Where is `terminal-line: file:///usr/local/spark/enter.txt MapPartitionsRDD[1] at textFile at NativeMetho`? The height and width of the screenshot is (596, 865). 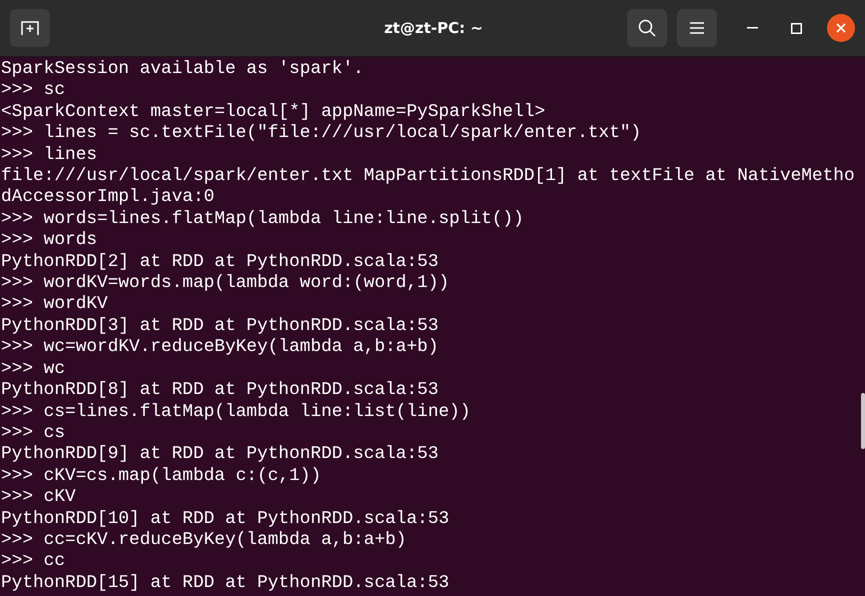 terminal-line: file:///usr/local/spark/enter.txt MapPartitionsRDD[1] at textFile at NativeMetho is located at coordinates (428, 177).